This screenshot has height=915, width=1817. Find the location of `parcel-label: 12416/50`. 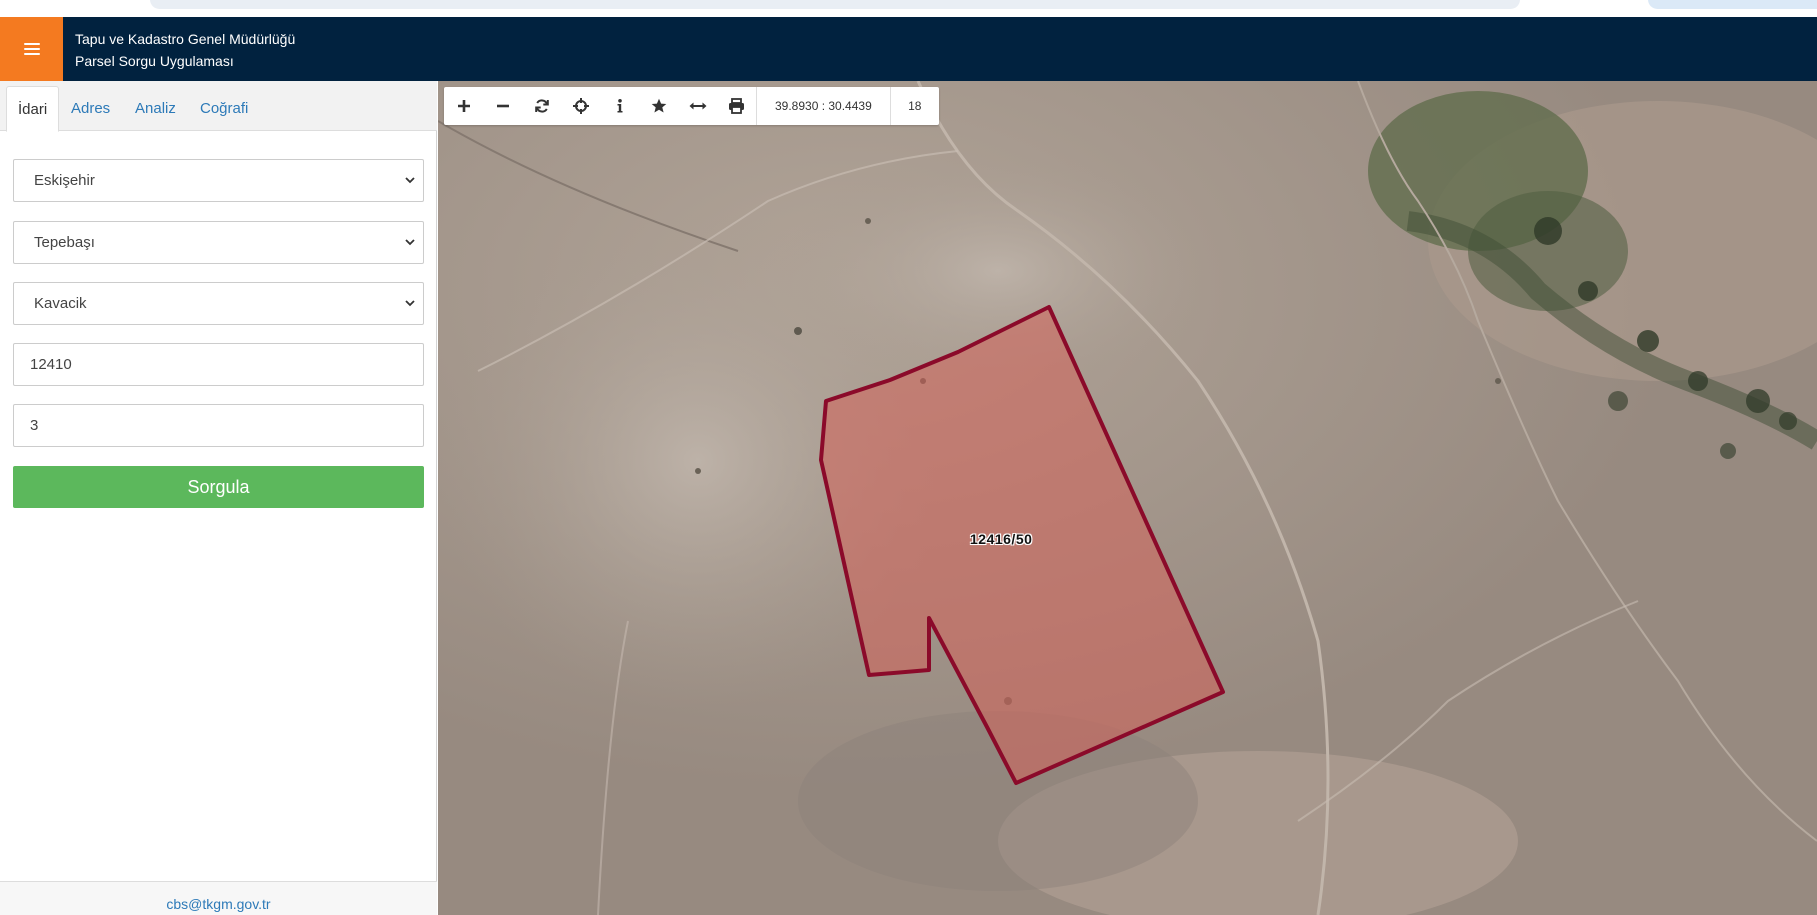

parcel-label: 12416/50 is located at coordinates (1001, 539).